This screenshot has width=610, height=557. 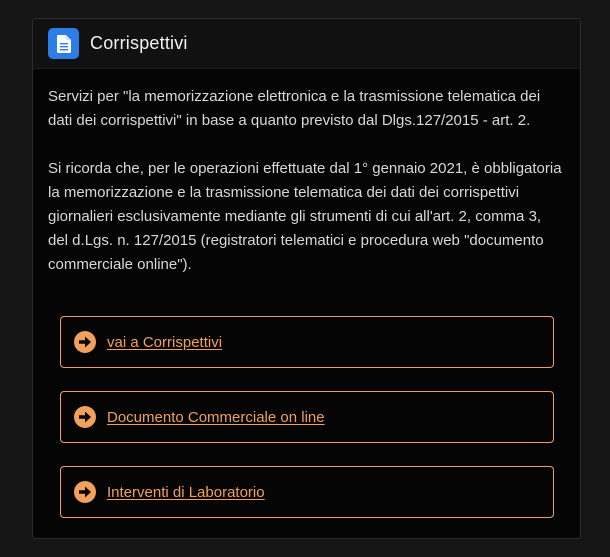 I want to click on link-label: vai a Corrispettivi, so click(x=164, y=342).